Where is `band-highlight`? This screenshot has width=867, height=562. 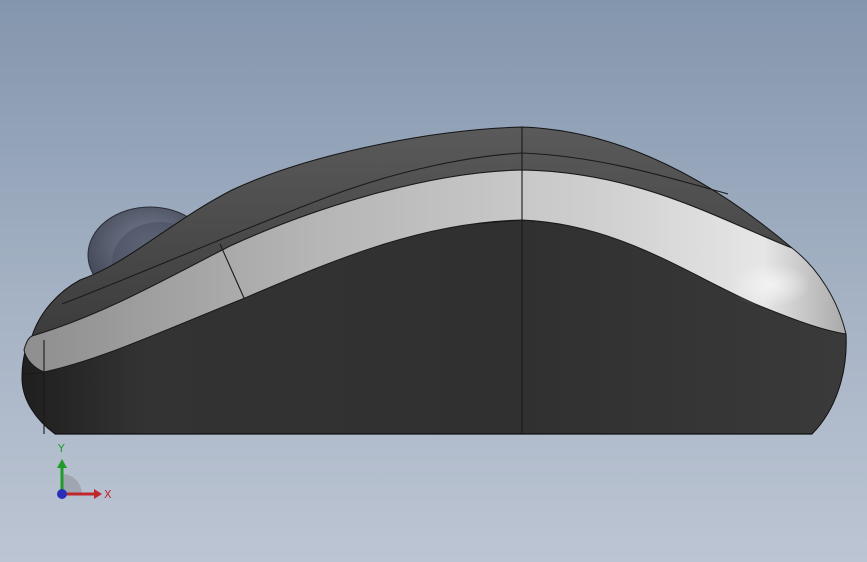 band-highlight is located at coordinates (770, 285).